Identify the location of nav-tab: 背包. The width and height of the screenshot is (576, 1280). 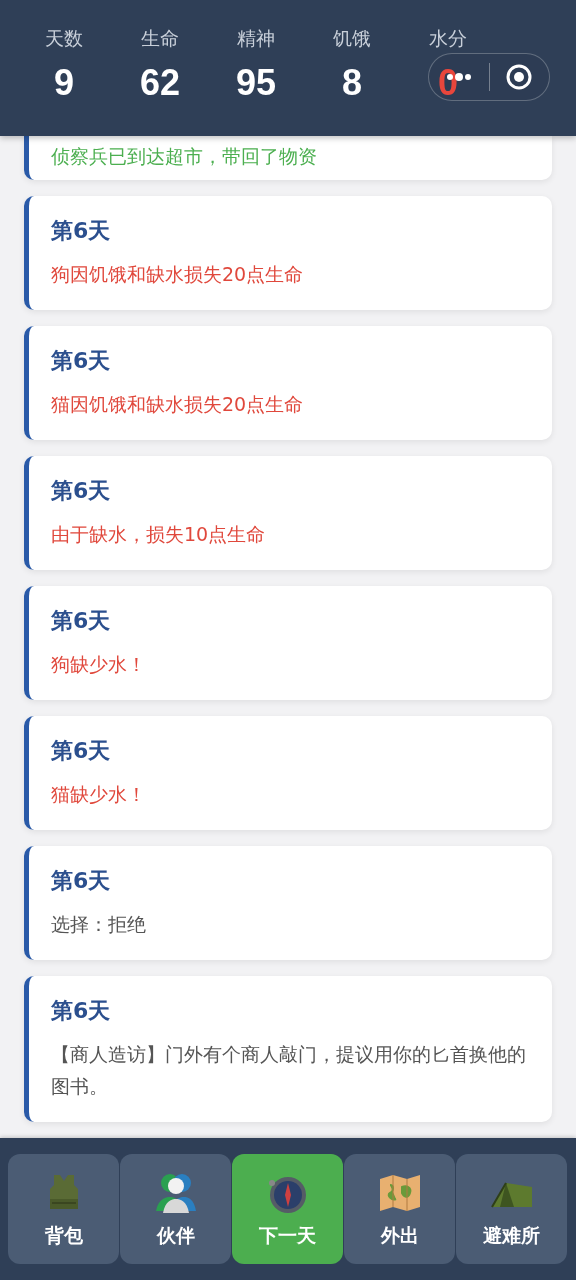
(63, 1209).